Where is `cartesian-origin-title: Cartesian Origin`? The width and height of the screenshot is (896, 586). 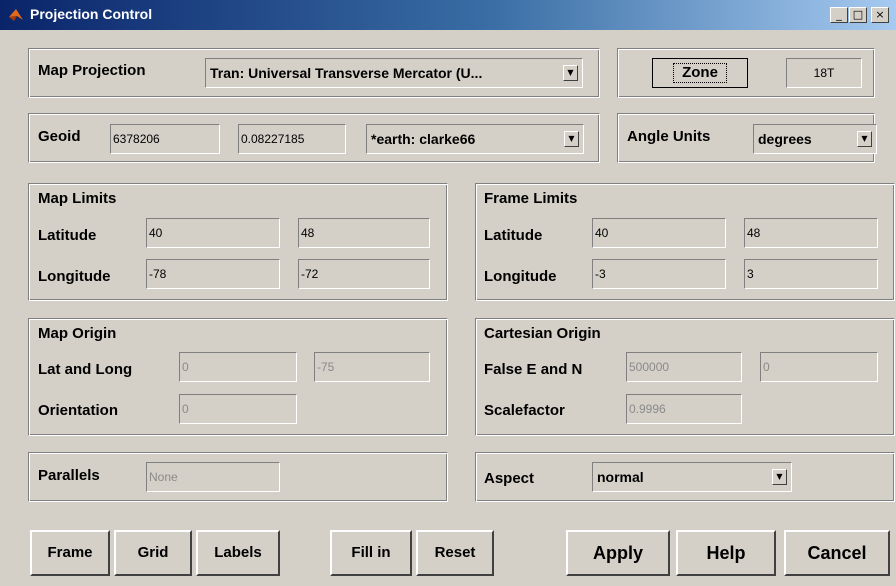
cartesian-origin-title: Cartesian Origin is located at coordinates (542, 333).